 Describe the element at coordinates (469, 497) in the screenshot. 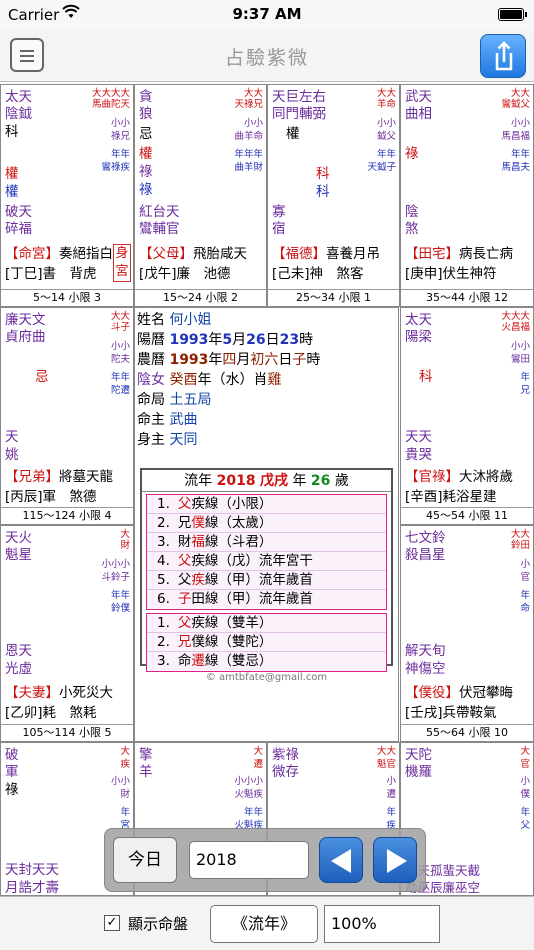

I see `palace-gods2: 耗浴星建` at that location.